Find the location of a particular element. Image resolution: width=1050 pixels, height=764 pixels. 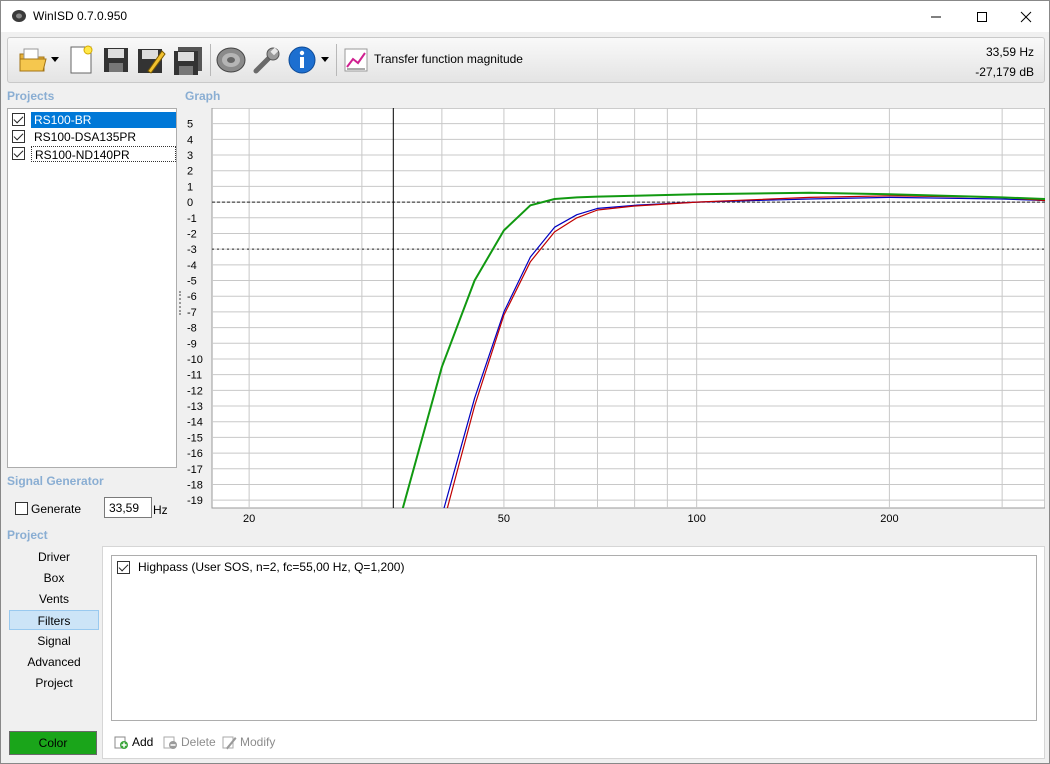

wrench-icon is located at coordinates (266, 60).